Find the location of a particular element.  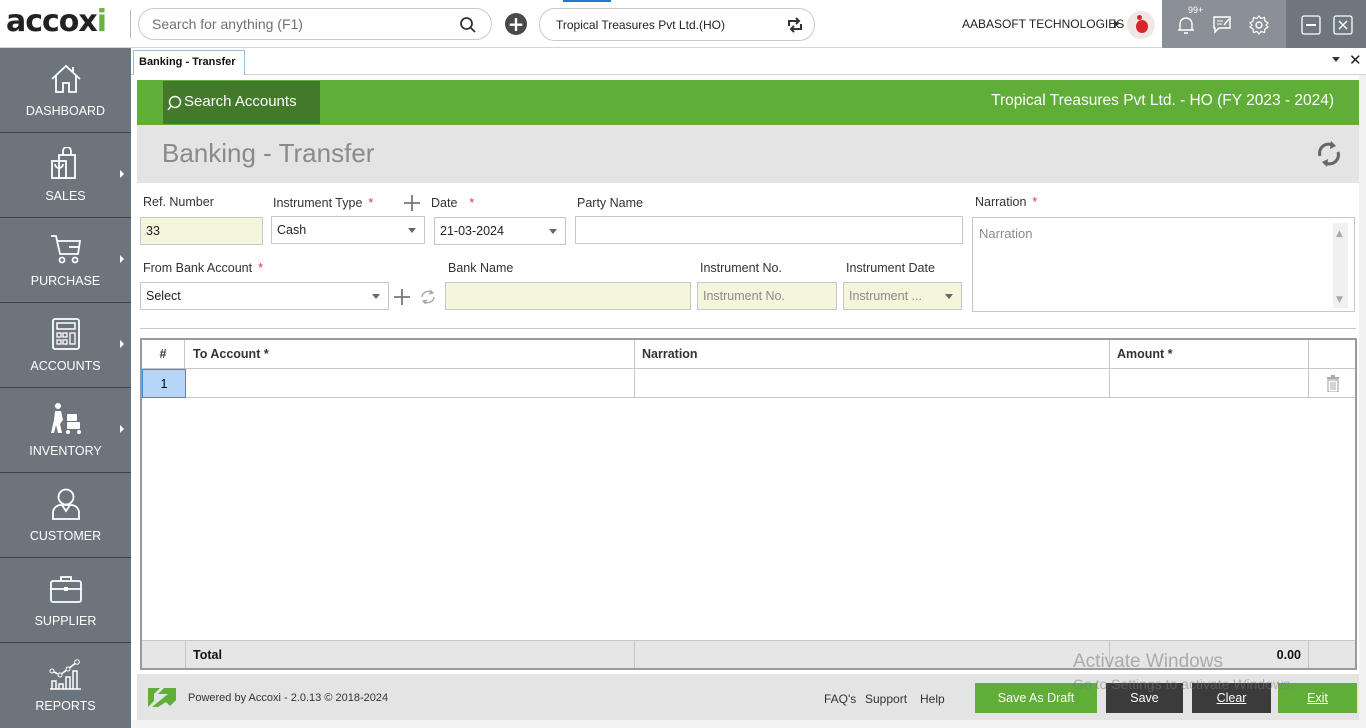

refresh-icon is located at coordinates (1329, 154).